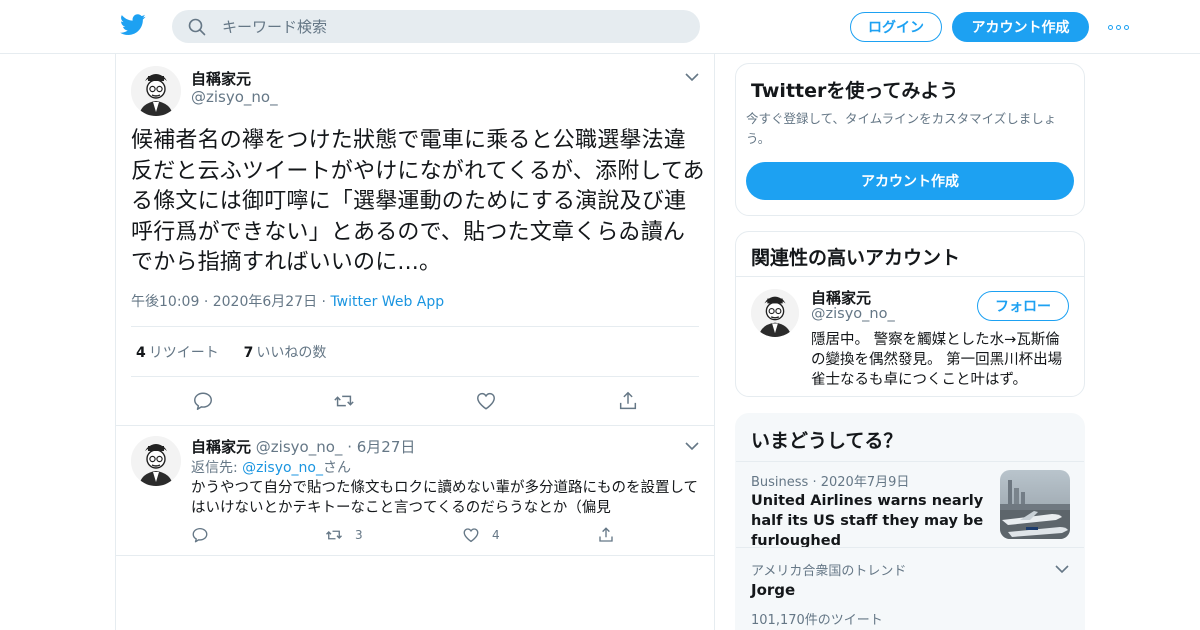 Image resolution: width=1200 pixels, height=630 pixels. Describe the element at coordinates (344, 535) in the screenshot. I see `reply-action-retweet: 3` at that location.